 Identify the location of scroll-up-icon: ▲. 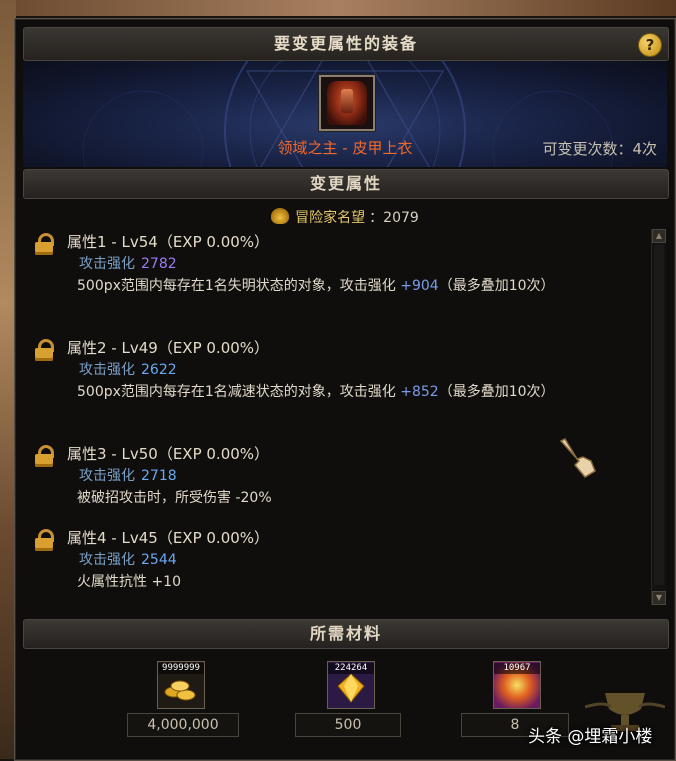
(659, 236).